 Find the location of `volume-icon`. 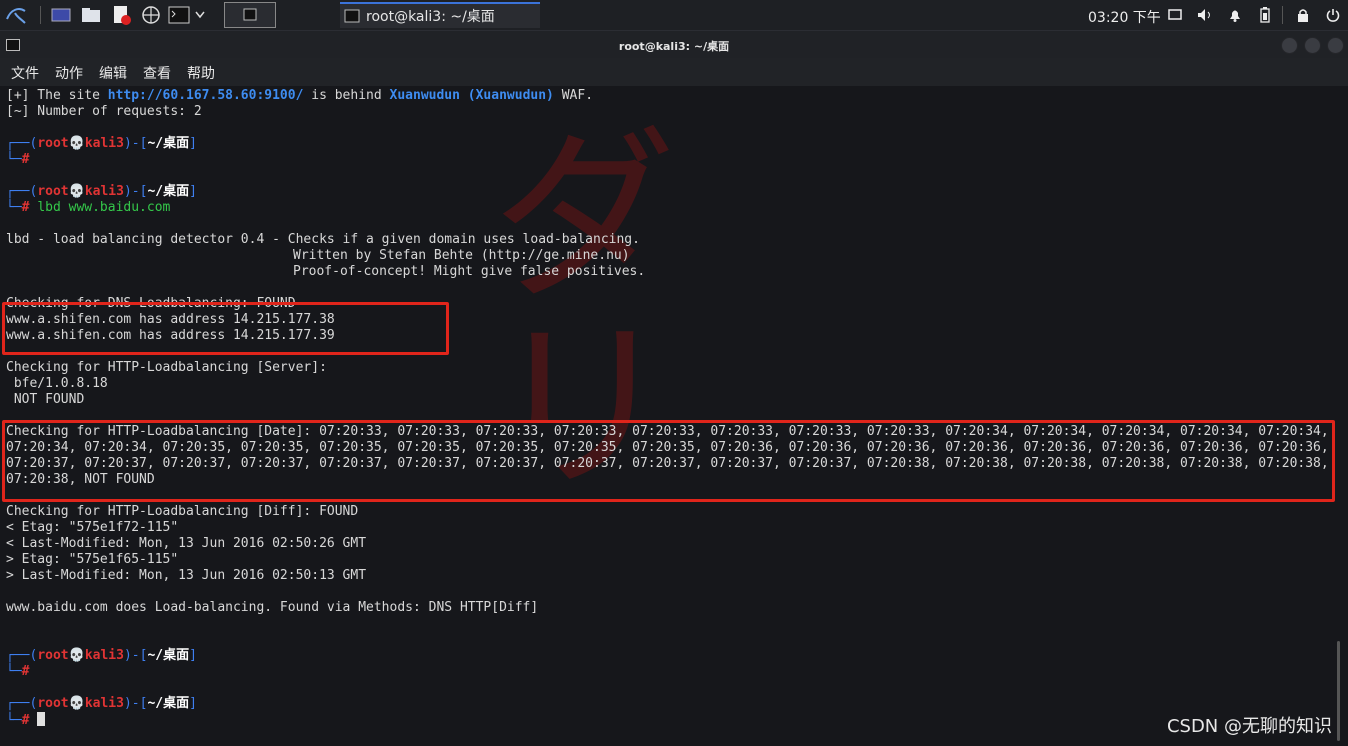

volume-icon is located at coordinates (1205, 15).